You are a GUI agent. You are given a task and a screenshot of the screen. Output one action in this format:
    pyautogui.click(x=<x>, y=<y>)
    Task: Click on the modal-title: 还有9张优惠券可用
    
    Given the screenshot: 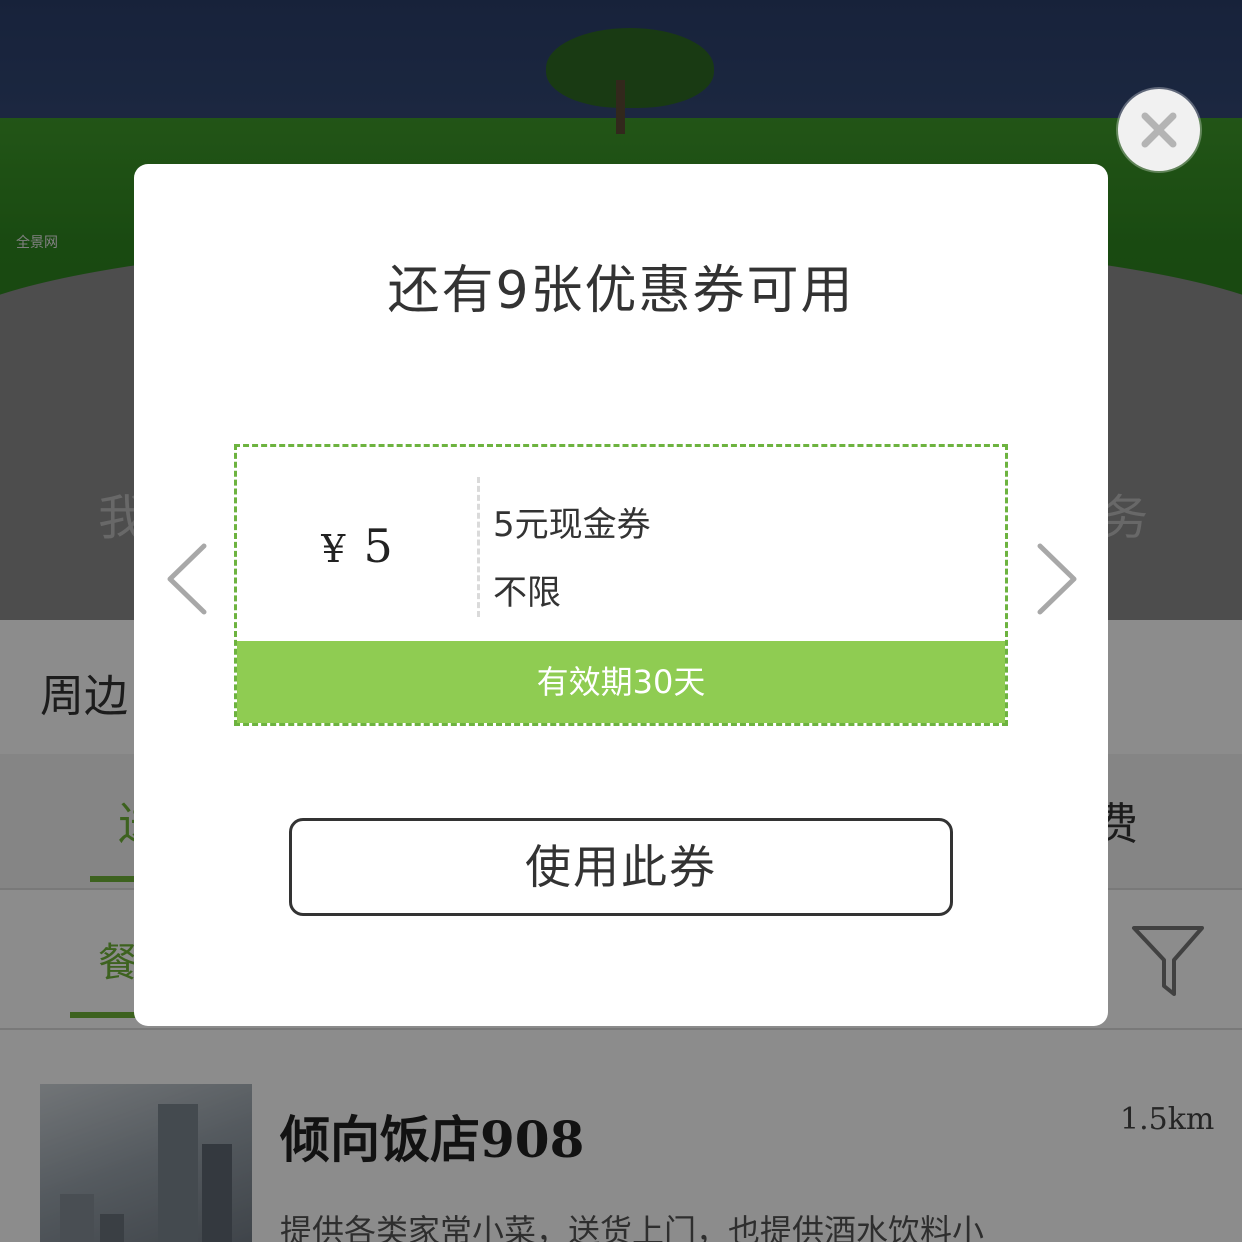 What is the action you would take?
    pyautogui.click(x=621, y=291)
    